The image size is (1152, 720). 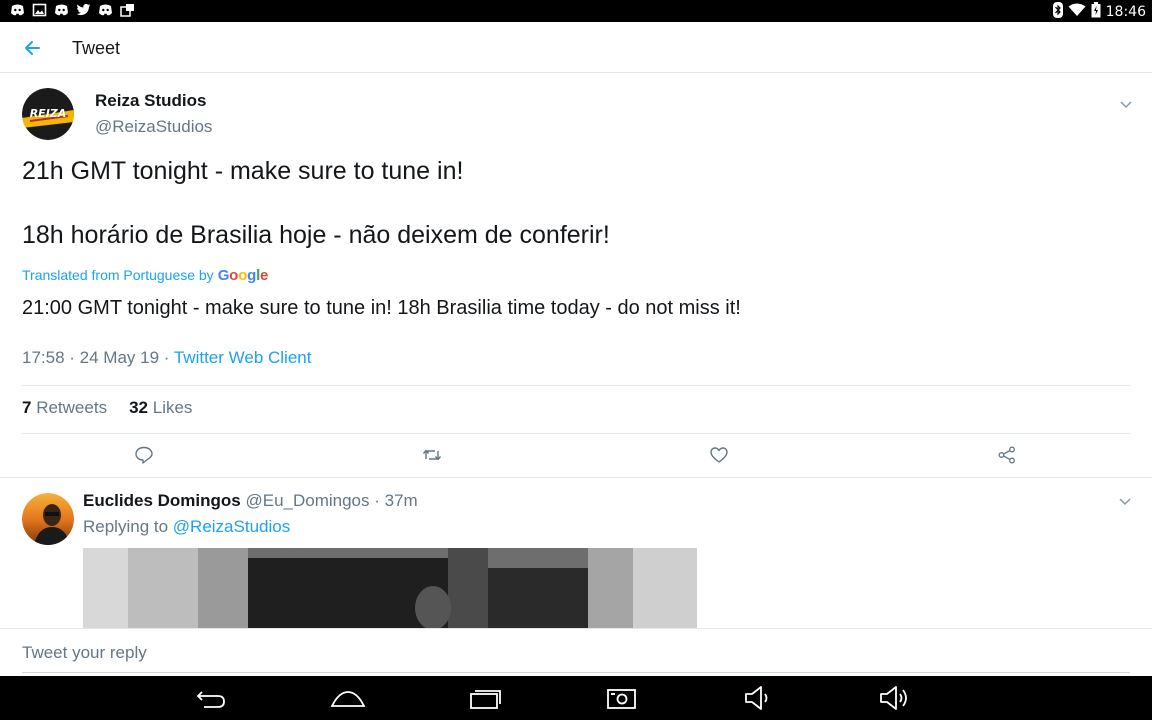 What do you see at coordinates (138, 407) in the screenshot?
I see `likes-count: 32` at bounding box center [138, 407].